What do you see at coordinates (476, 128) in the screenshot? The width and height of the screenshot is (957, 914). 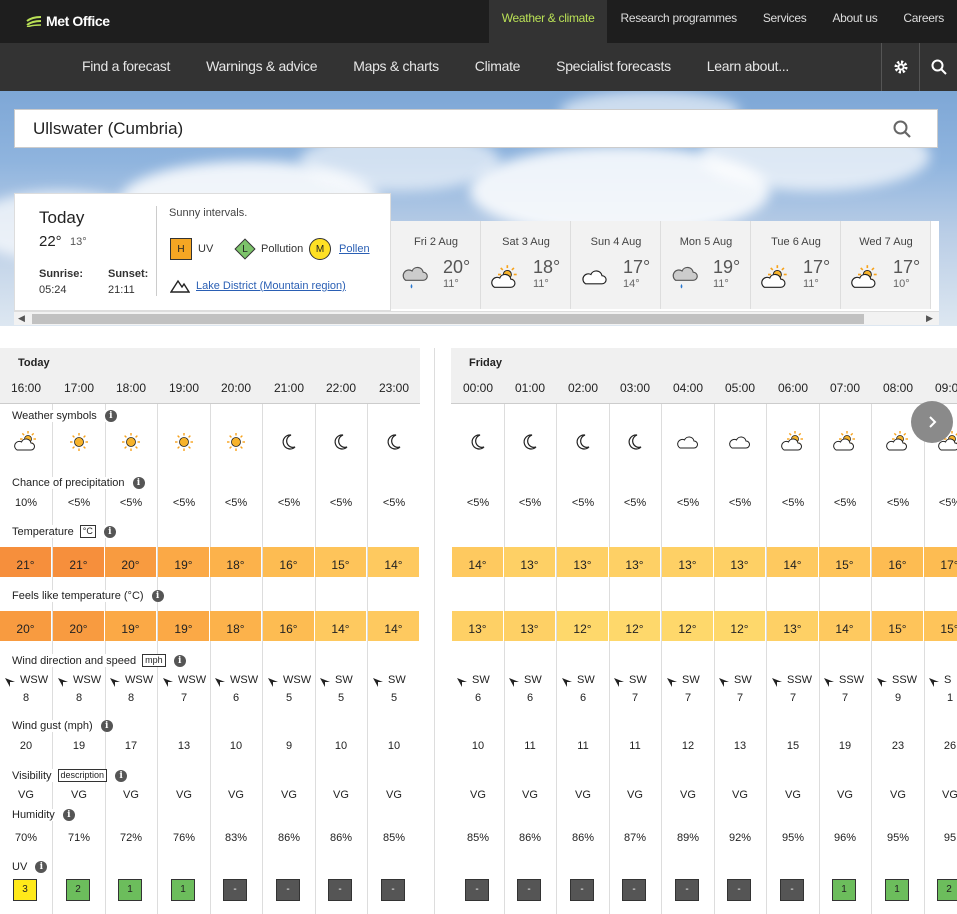 I see `location-search: Ullswater (Cumbria)` at bounding box center [476, 128].